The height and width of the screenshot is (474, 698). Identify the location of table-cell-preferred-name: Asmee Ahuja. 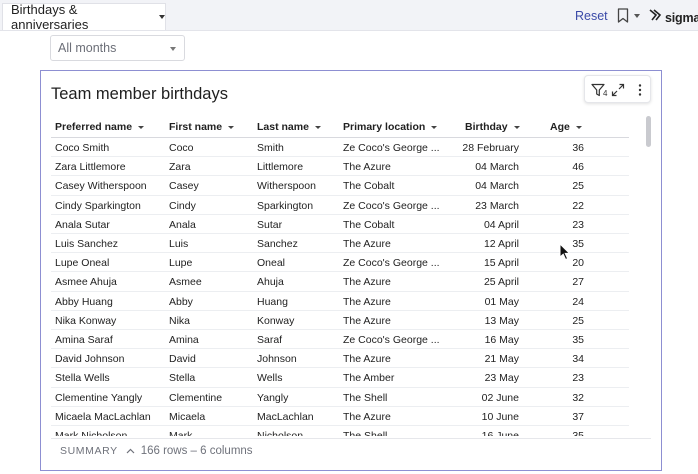
(86, 282).